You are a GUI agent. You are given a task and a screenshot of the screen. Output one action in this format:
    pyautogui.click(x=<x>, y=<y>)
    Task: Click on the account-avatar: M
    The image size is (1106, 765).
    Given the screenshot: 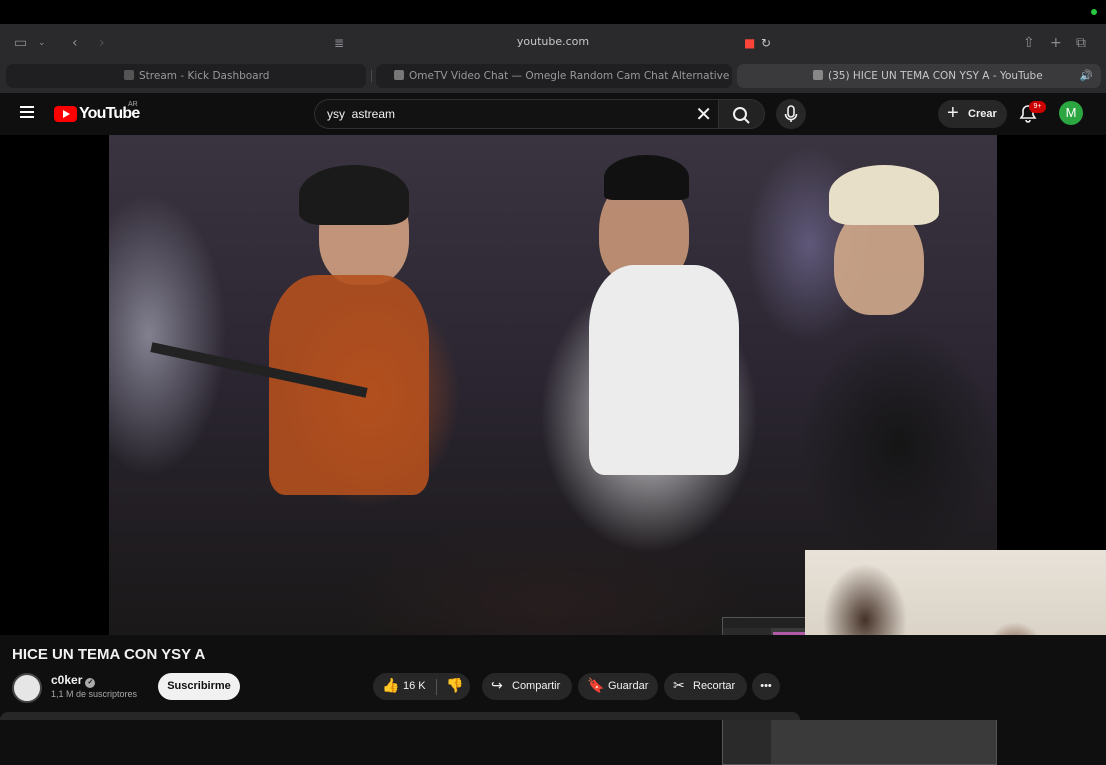 What is the action you would take?
    pyautogui.click(x=1071, y=113)
    